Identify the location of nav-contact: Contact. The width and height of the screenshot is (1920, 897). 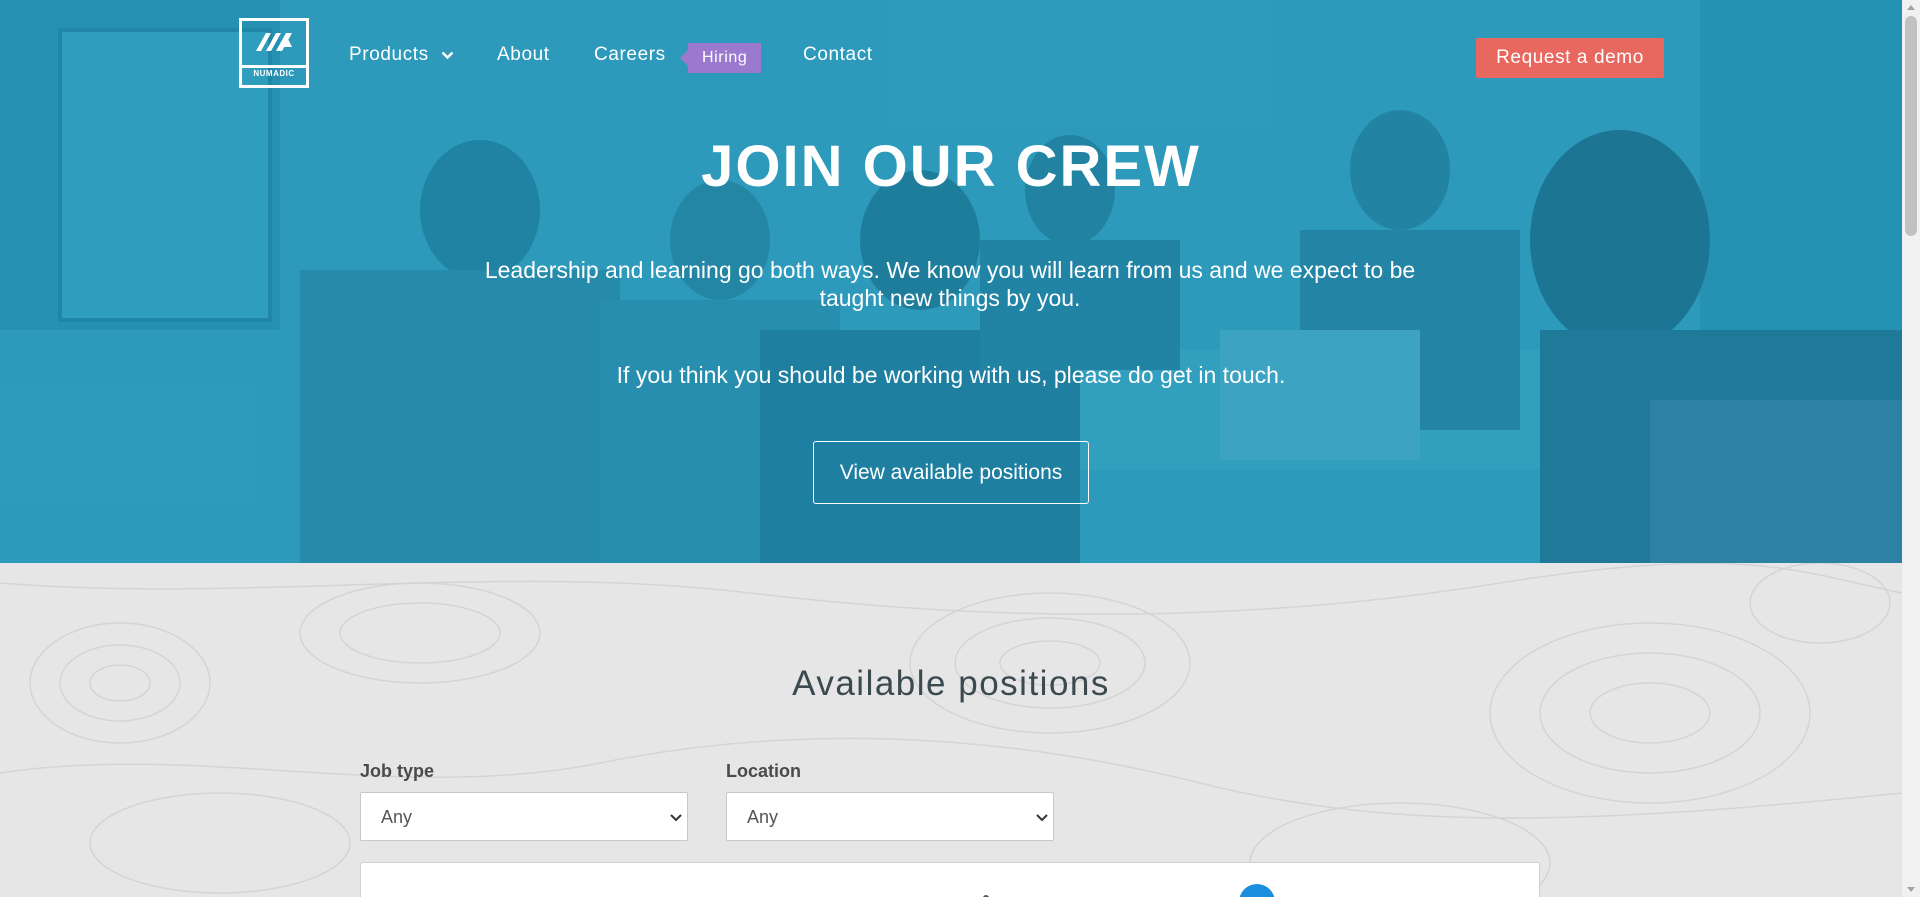
(838, 55).